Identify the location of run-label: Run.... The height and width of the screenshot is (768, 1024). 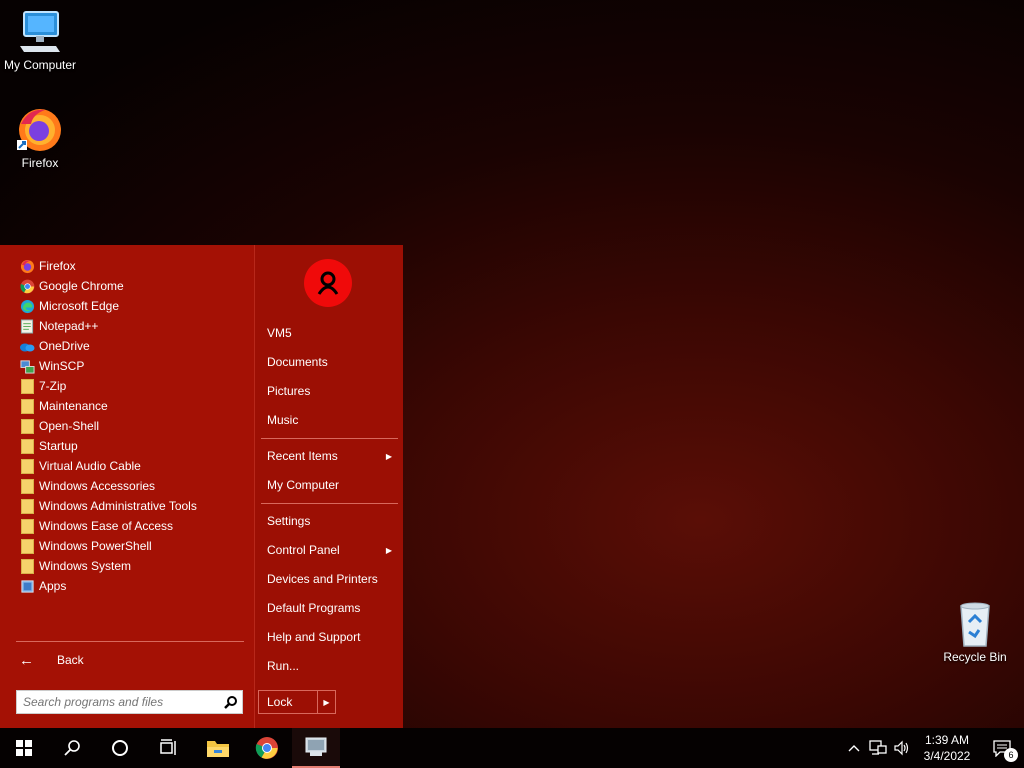
(283, 666).